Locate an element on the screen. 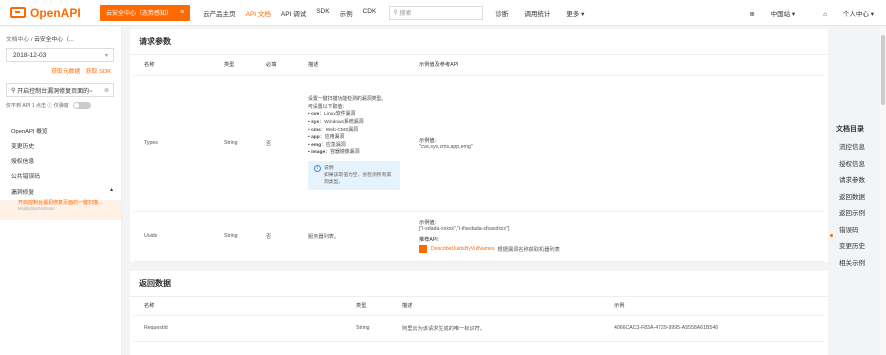 The height and width of the screenshot is (355, 886). product-name: 云安全中心（态势感知） is located at coordinates (139, 14).